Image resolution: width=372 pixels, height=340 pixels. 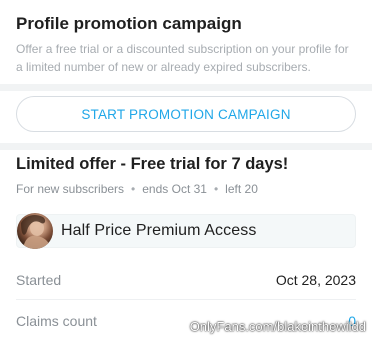 I want to click on start-promotion-button: START PROMOTION CAMPAIGN, so click(x=186, y=114).